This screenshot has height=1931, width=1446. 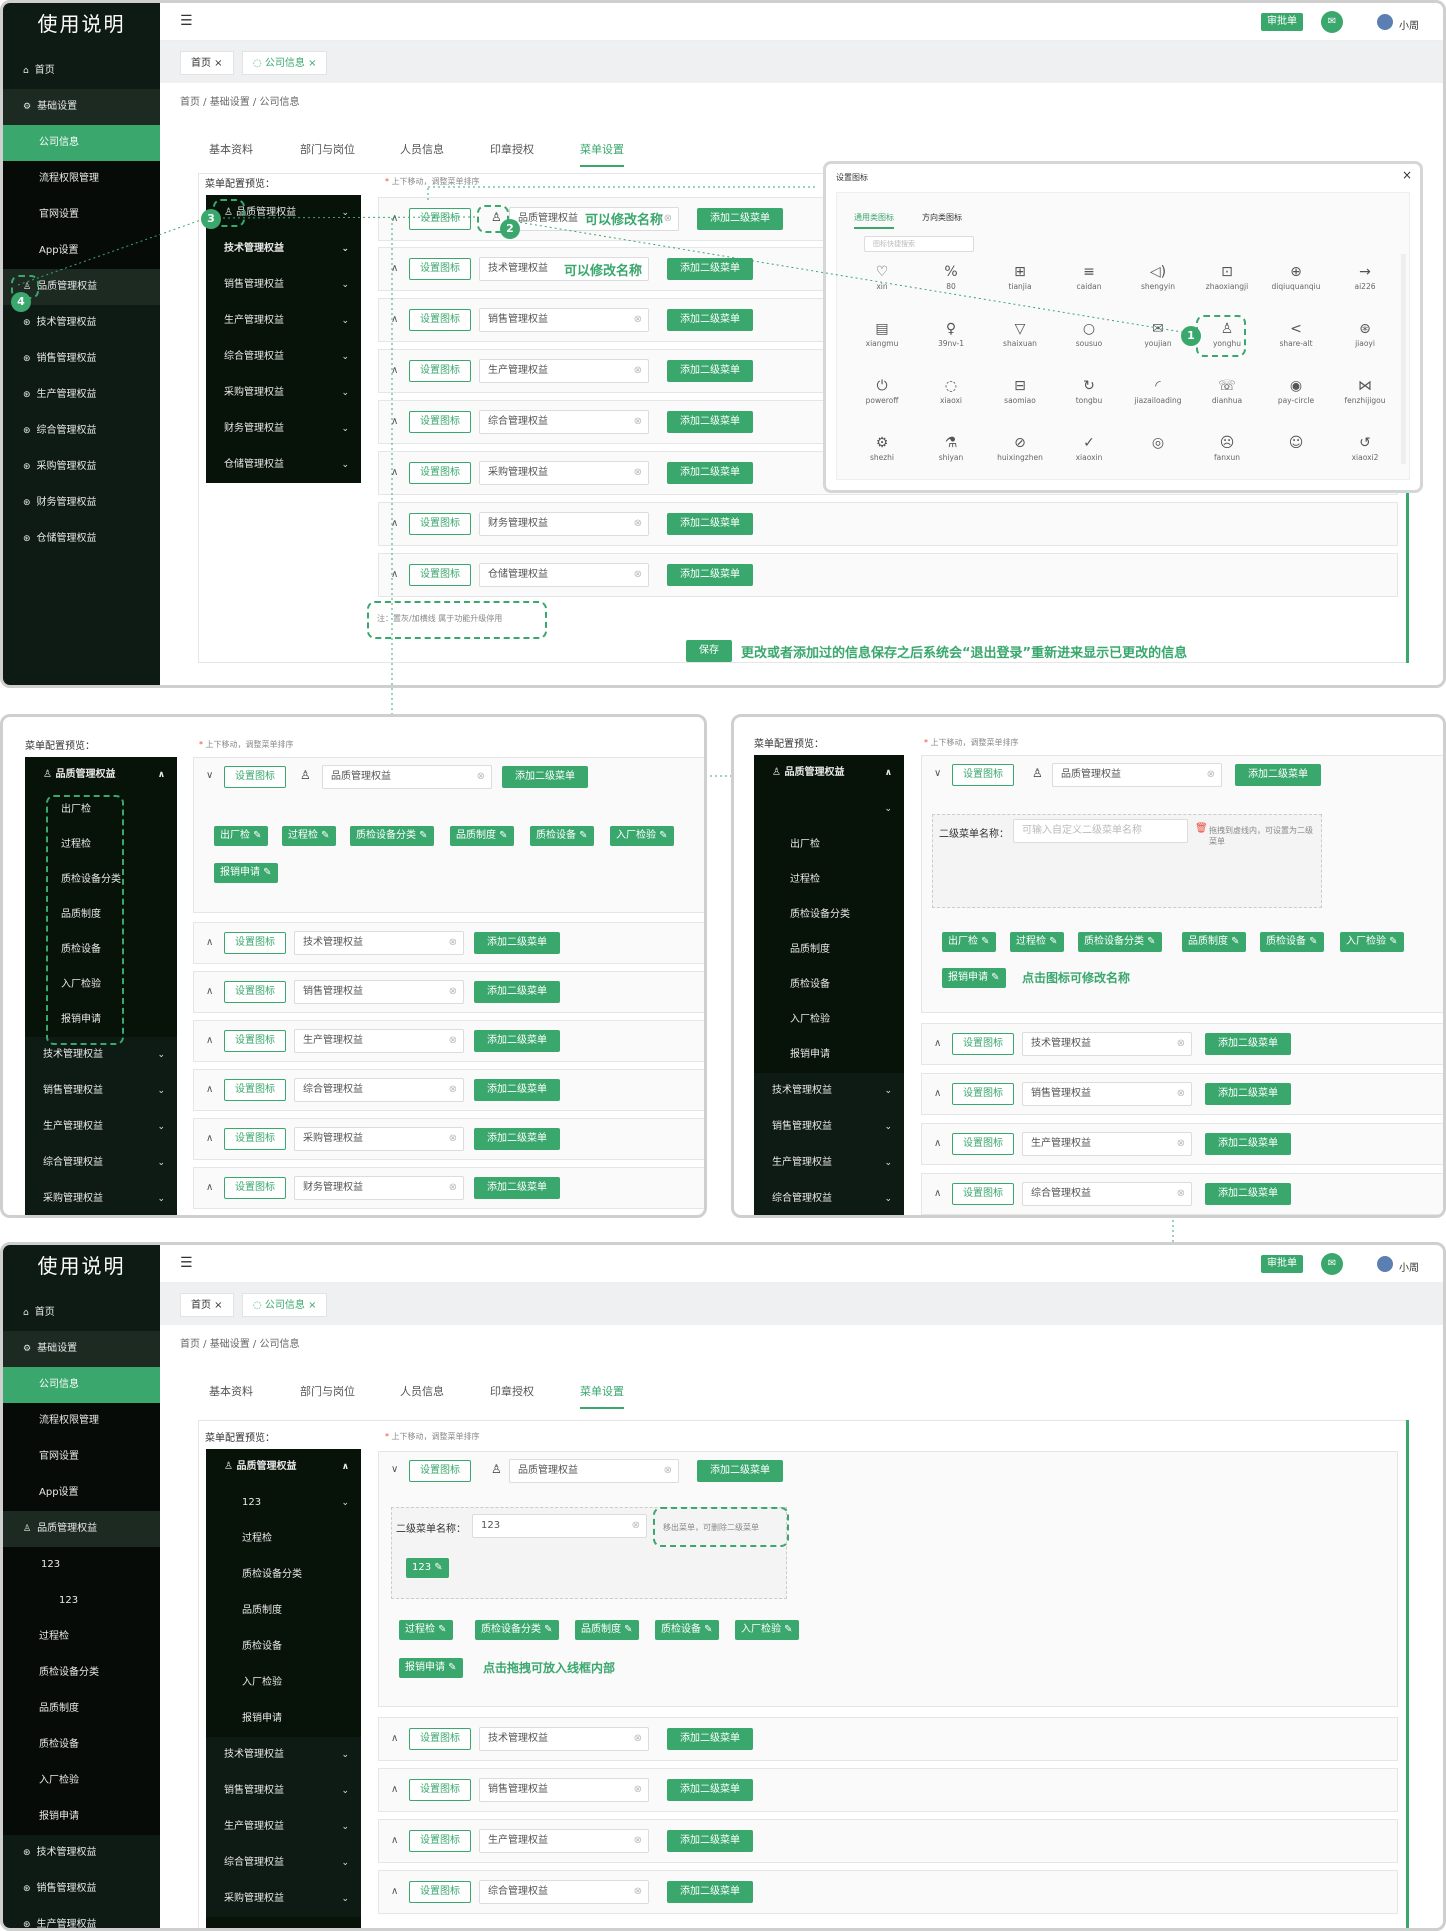 What do you see at coordinates (81, 1637) in the screenshot?
I see `nav-sub: 过程检` at bounding box center [81, 1637].